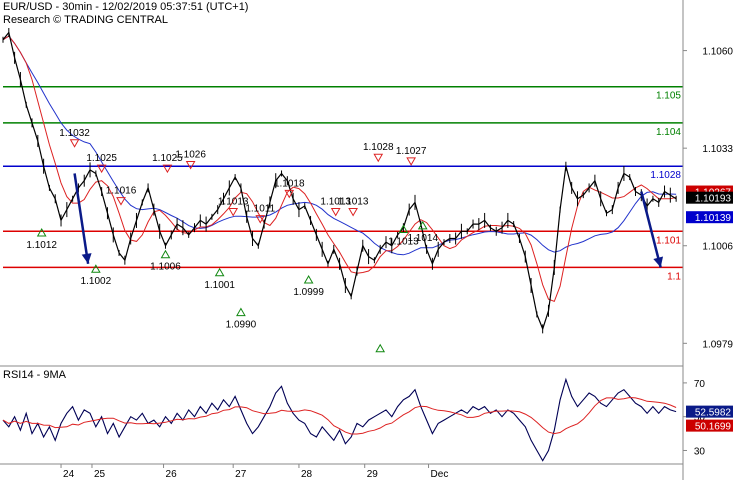 This screenshot has height=480, width=735. What do you see at coordinates (717, 52) in the screenshot?
I see `price-tick-label-4: 1.1060` at bounding box center [717, 52].